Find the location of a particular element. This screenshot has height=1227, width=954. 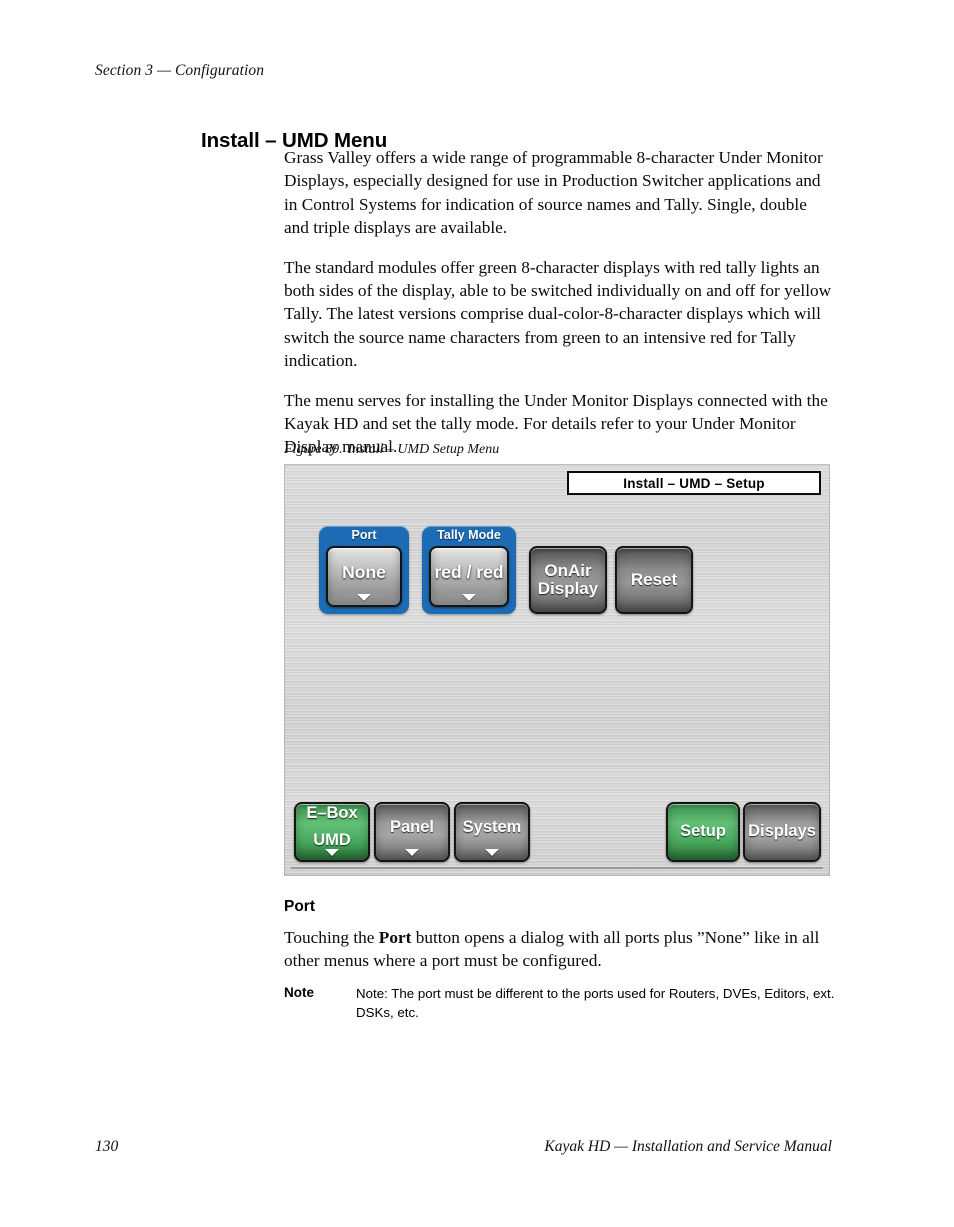

param-group-port-label: Port is located at coordinates (364, 535).